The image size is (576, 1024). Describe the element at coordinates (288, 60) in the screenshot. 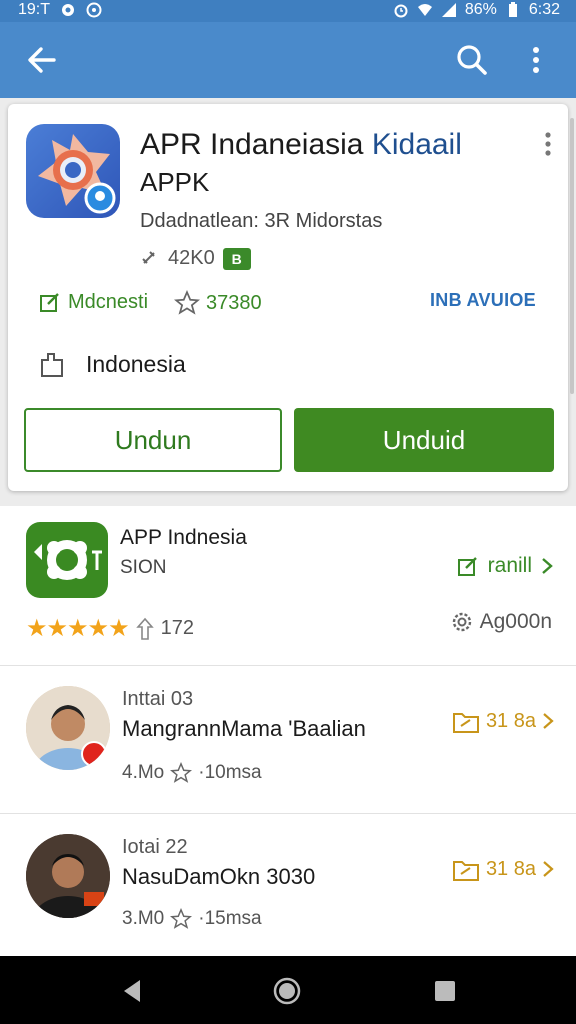

I see `app-bar` at that location.